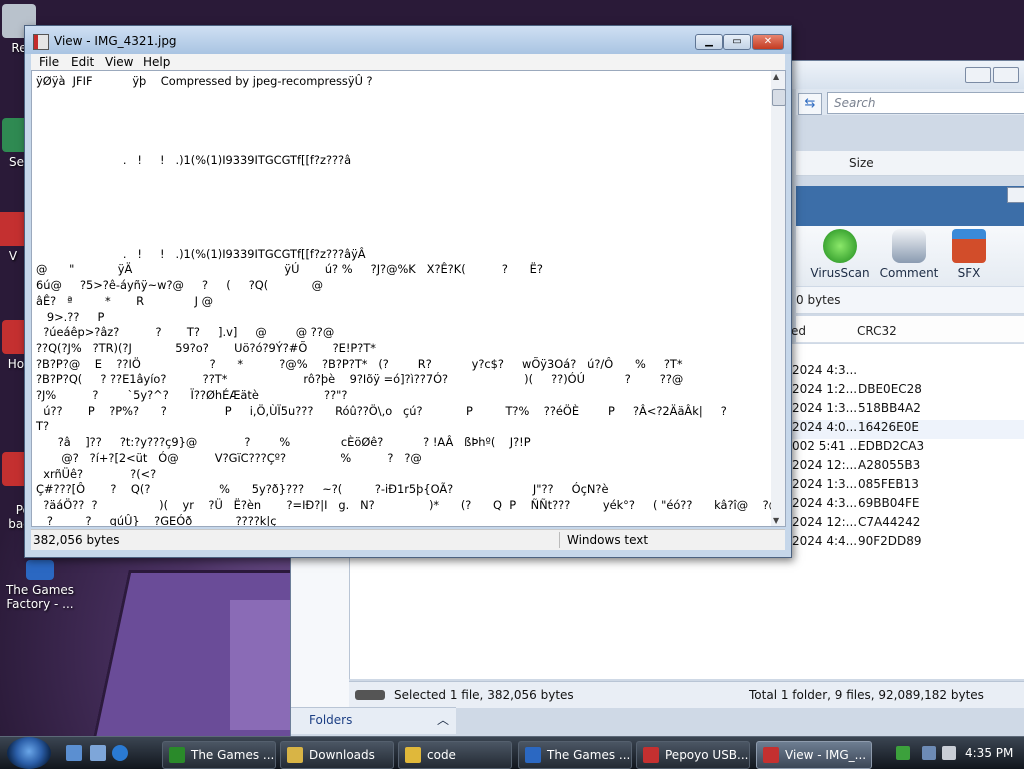 The image size is (1024, 769). What do you see at coordinates (908, 410) in the screenshot?
I see `table-row: 2024 1:3... 518BB4A2` at bounding box center [908, 410].